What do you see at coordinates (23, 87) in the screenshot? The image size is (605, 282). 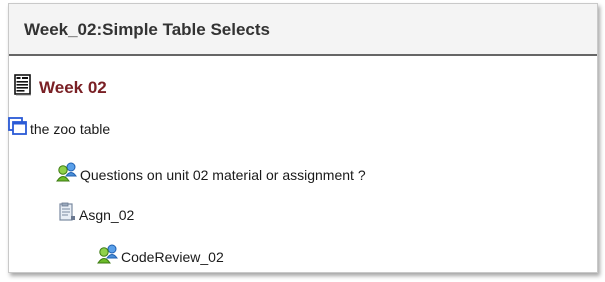 I see `document-icon` at bounding box center [23, 87].